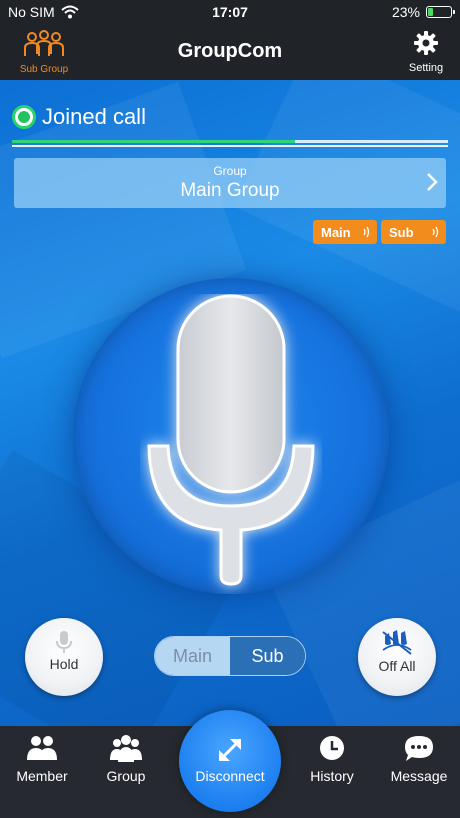 The image size is (460, 818). Describe the element at coordinates (426, 43) in the screenshot. I see `gear-icon` at that location.